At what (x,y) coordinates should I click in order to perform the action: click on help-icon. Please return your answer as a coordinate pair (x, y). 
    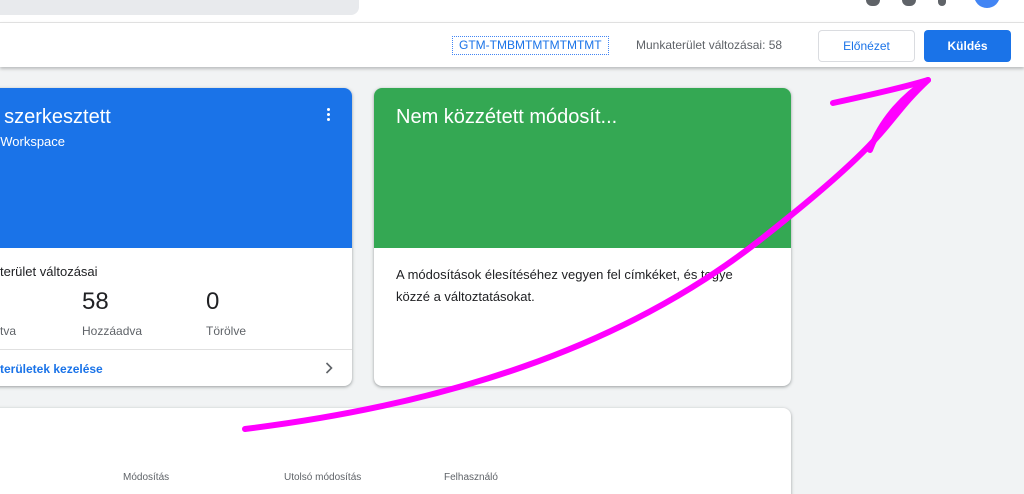
    Looking at the image, I should click on (909, 3).